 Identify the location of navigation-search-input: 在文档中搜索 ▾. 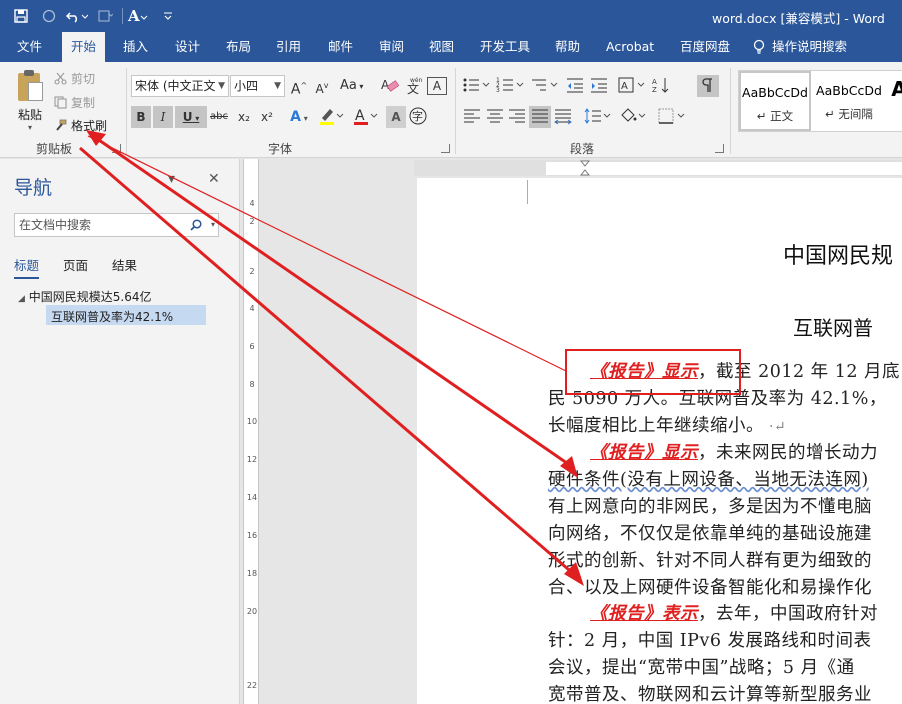
(116, 225).